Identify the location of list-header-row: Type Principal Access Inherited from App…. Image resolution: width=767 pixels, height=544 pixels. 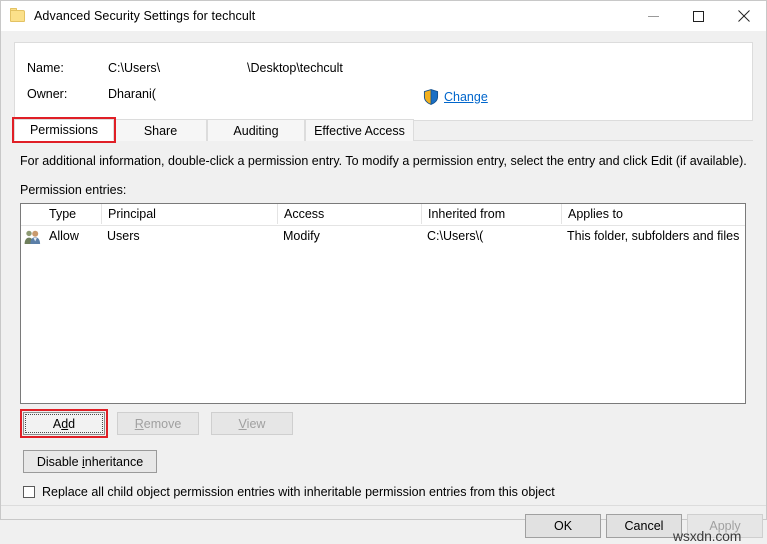
(383, 215).